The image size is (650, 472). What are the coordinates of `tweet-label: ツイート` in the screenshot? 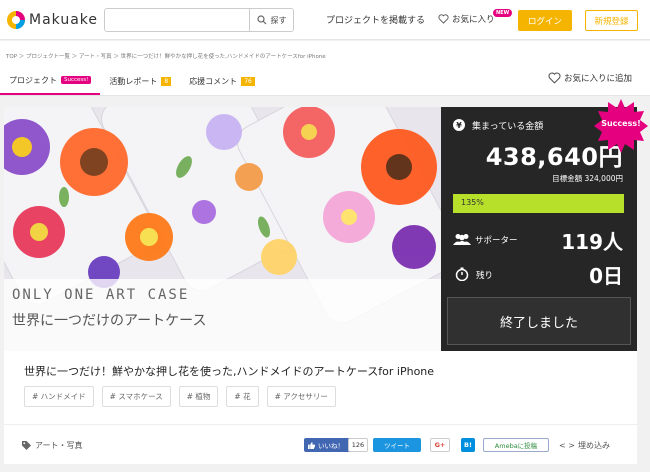 It's located at (397, 446).